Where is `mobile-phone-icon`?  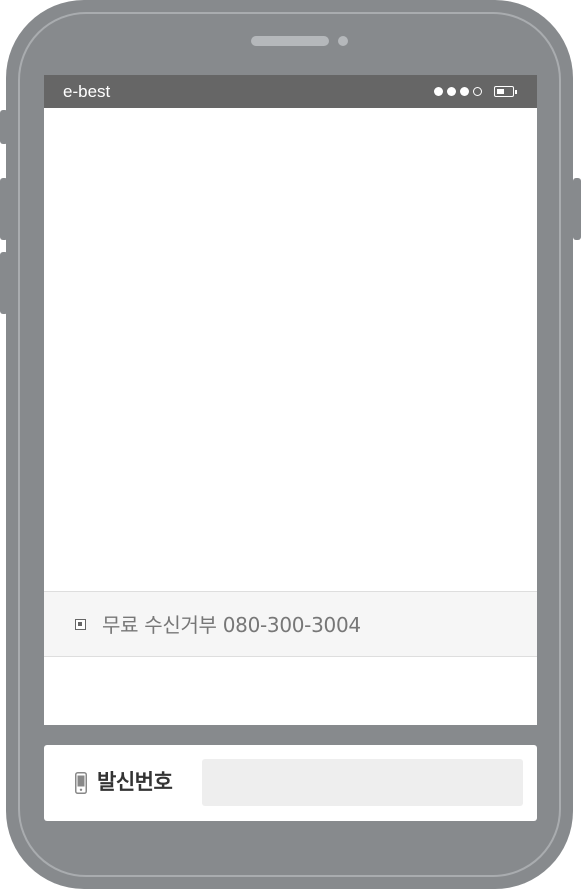
mobile-phone-icon is located at coordinates (81, 783).